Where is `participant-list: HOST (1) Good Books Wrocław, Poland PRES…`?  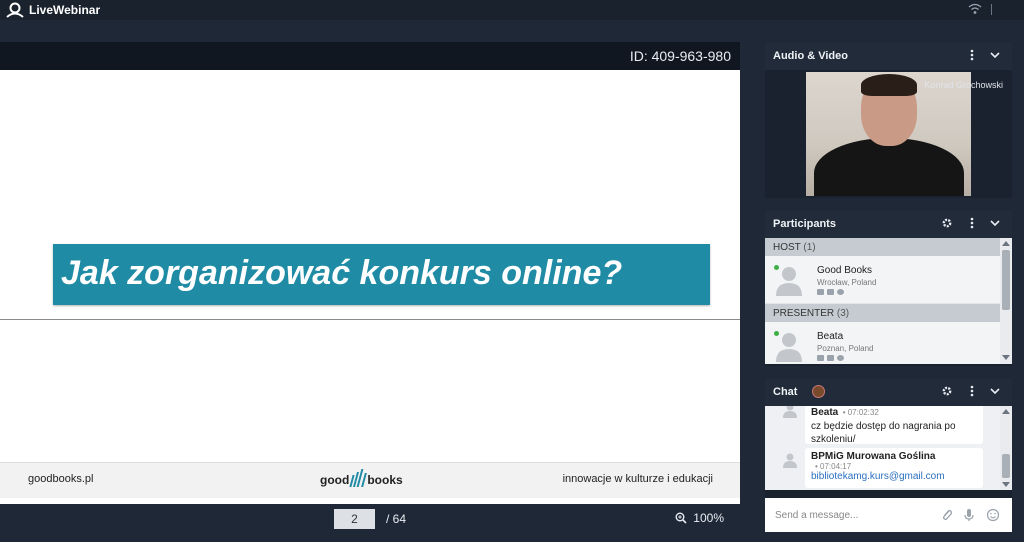 participant-list: HOST (1) Good Books Wrocław, Poland PRES… is located at coordinates (882, 301).